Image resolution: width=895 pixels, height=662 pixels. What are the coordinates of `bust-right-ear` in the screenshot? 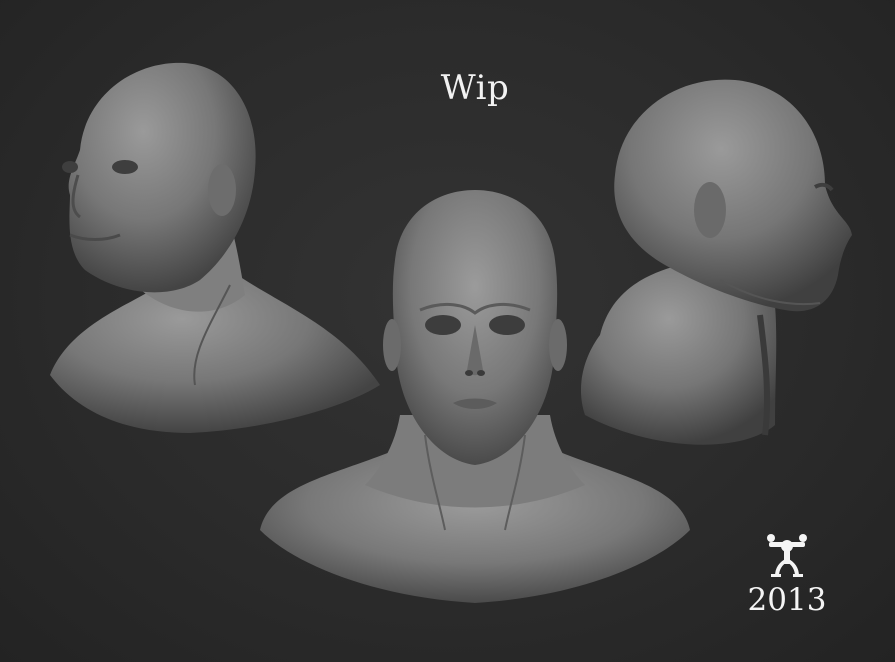 It's located at (710, 210).